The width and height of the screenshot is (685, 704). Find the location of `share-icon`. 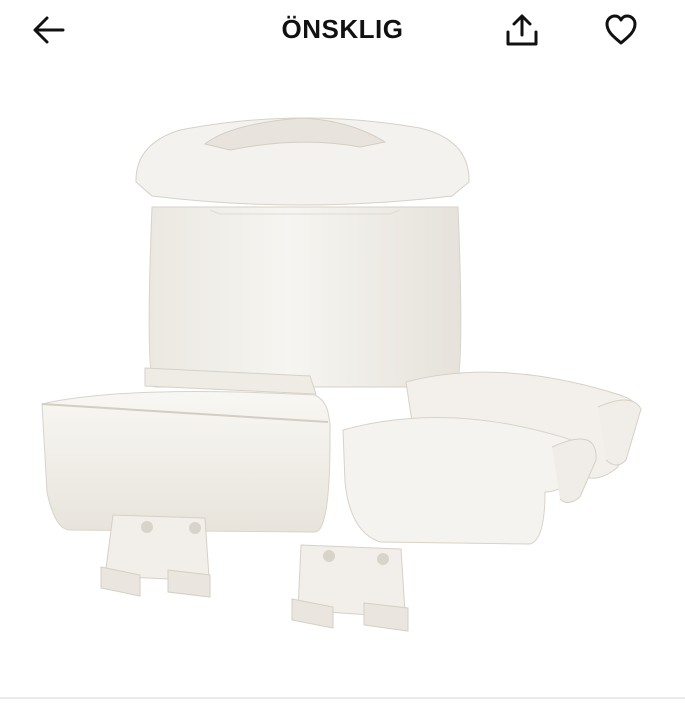

share-icon is located at coordinates (522, 30).